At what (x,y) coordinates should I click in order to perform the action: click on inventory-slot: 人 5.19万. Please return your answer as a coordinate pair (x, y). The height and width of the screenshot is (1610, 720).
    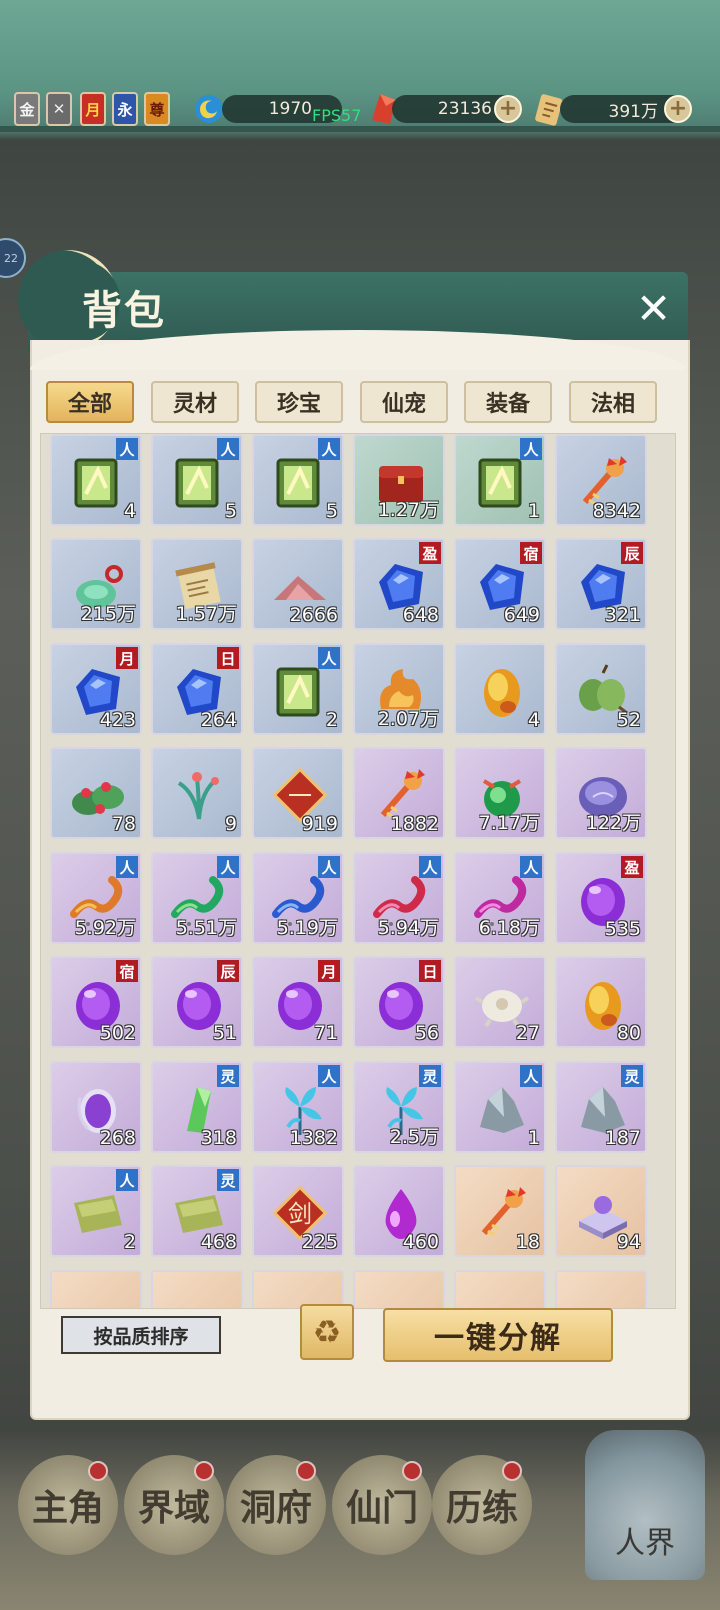
    Looking at the image, I should click on (298, 898).